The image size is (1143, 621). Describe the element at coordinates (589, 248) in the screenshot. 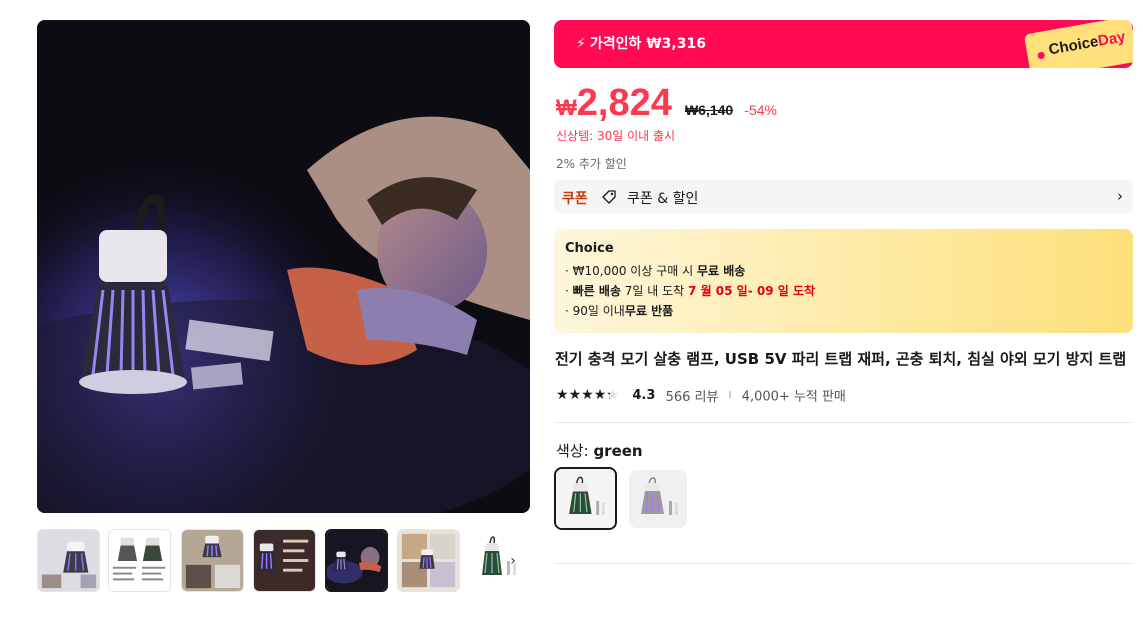

I see `choice-title: Choice` at that location.